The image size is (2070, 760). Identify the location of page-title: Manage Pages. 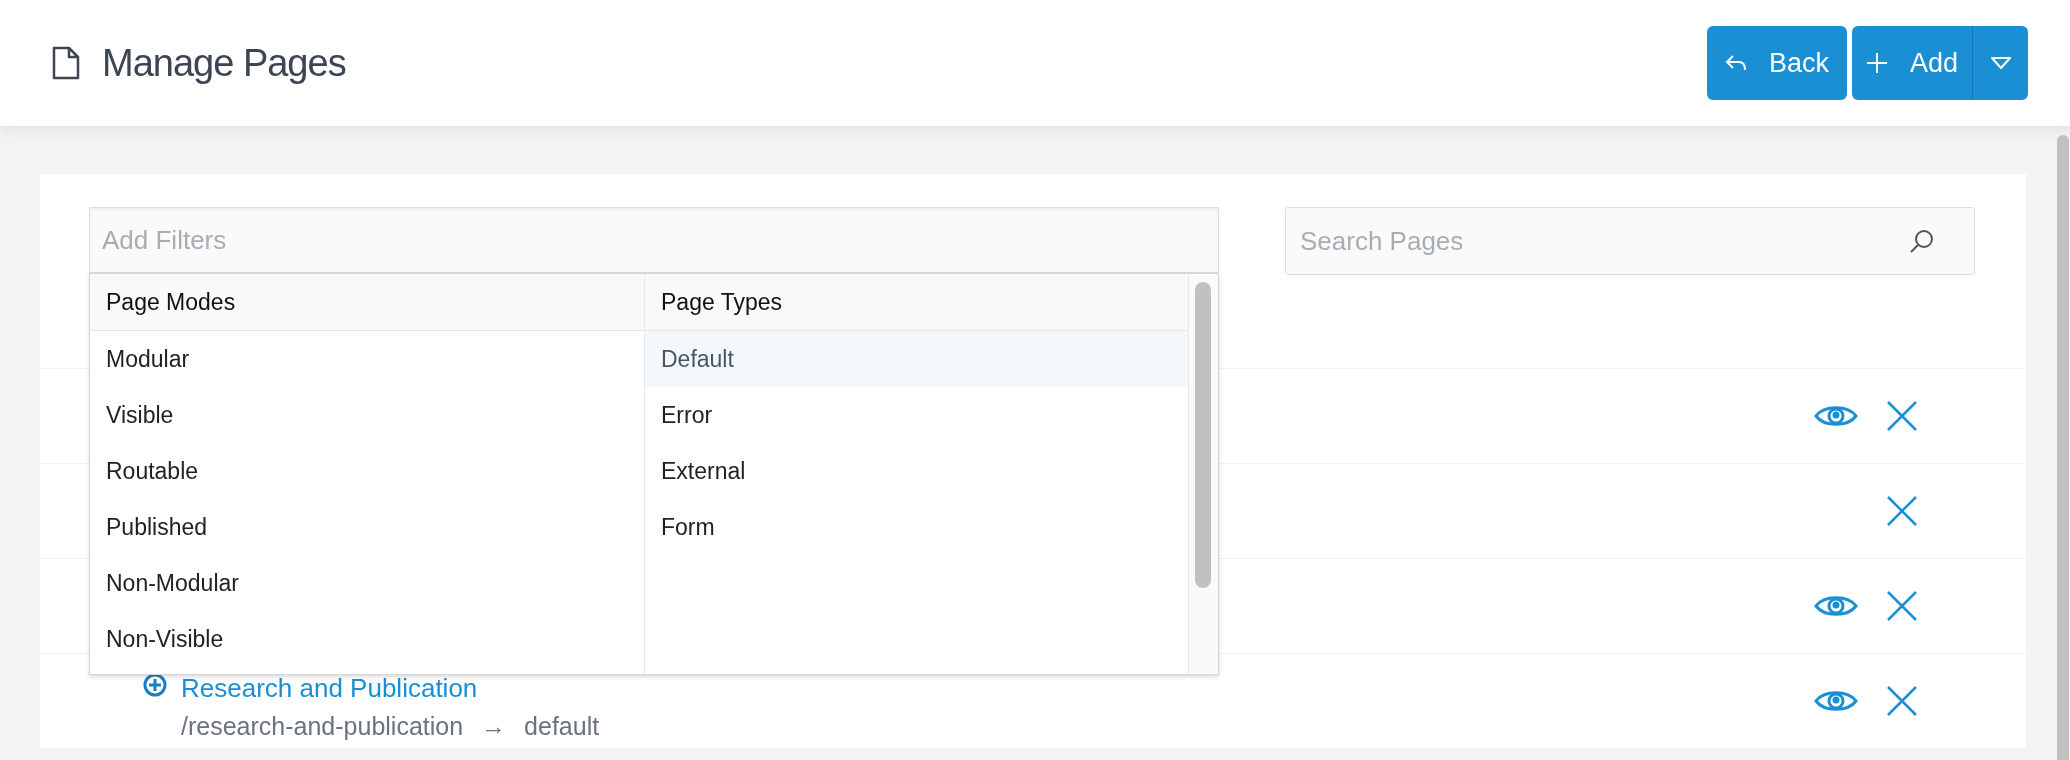
(224, 63).